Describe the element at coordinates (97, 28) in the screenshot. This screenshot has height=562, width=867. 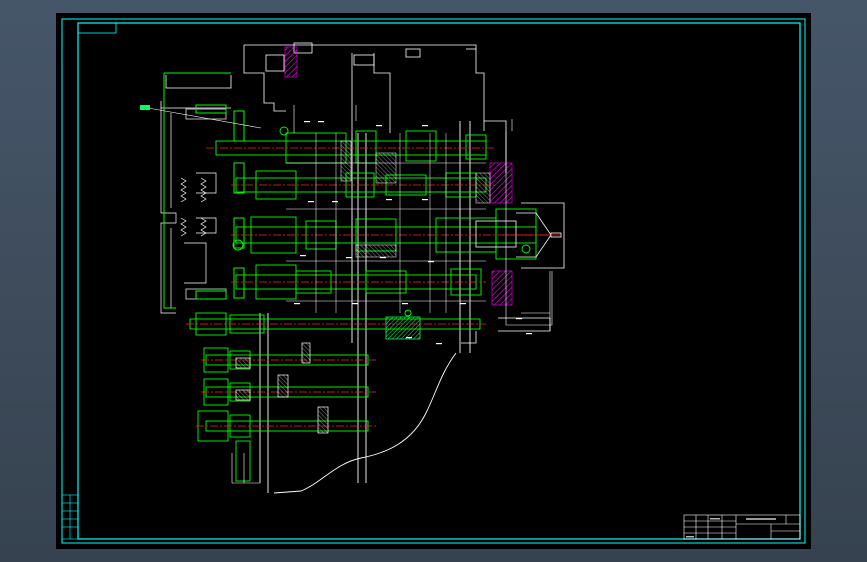
I see `drawing-code-box` at that location.